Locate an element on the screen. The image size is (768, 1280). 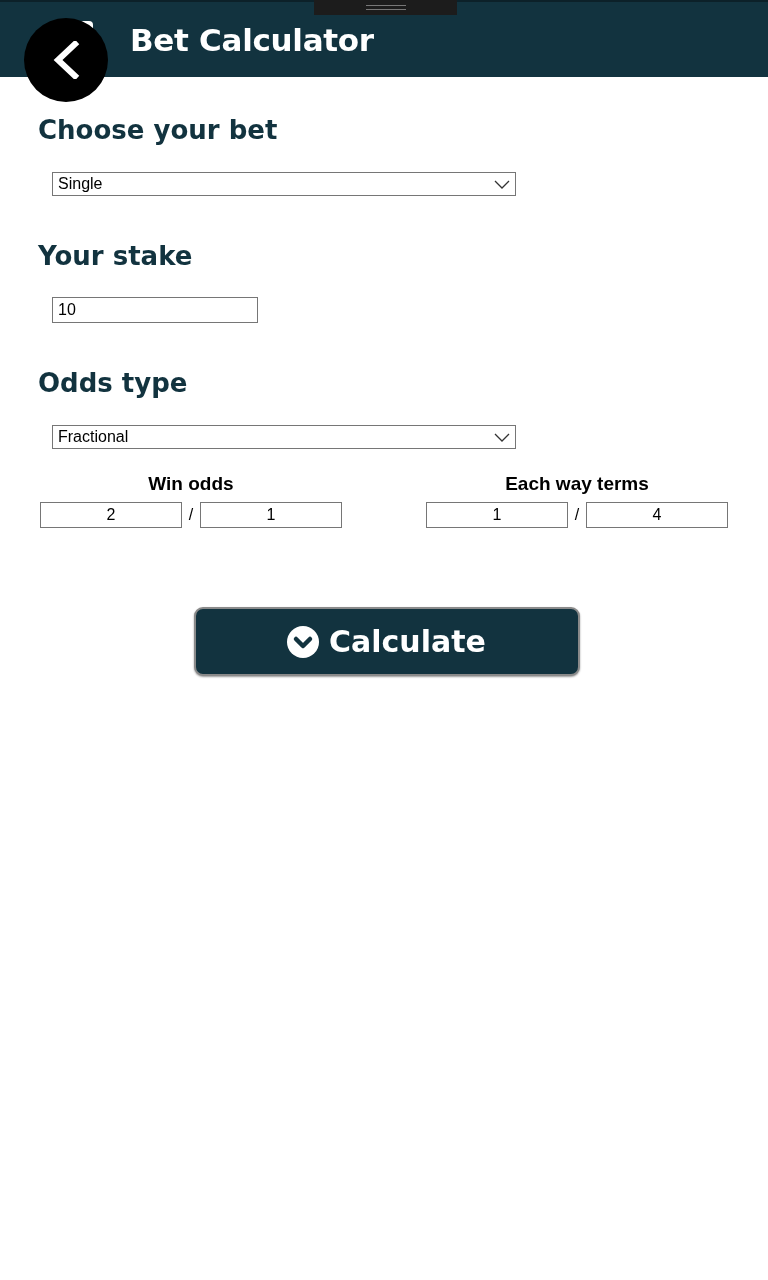
section-heading: Your stake is located at coordinates (115, 256).